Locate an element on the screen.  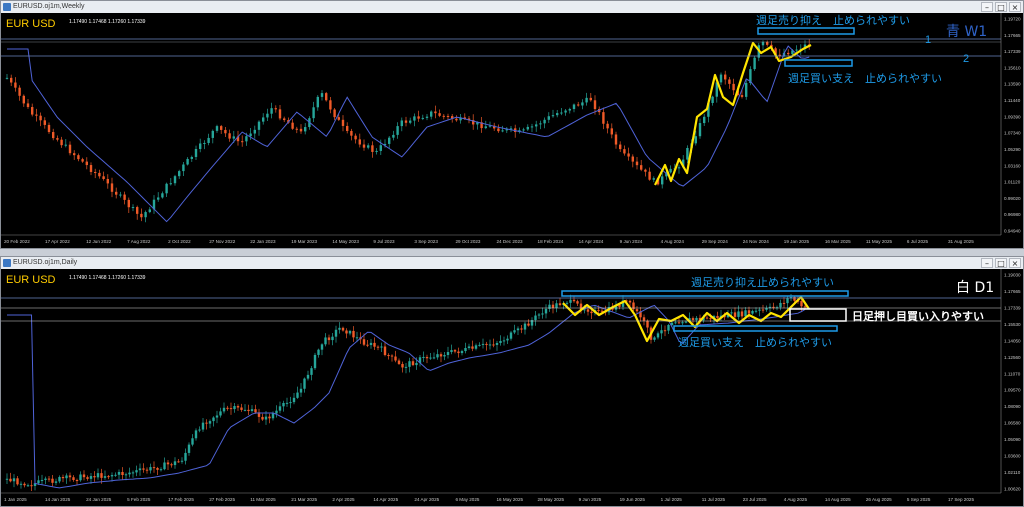
date-scale-label: 17 Sep 2025 is located at coordinates (961, 499).